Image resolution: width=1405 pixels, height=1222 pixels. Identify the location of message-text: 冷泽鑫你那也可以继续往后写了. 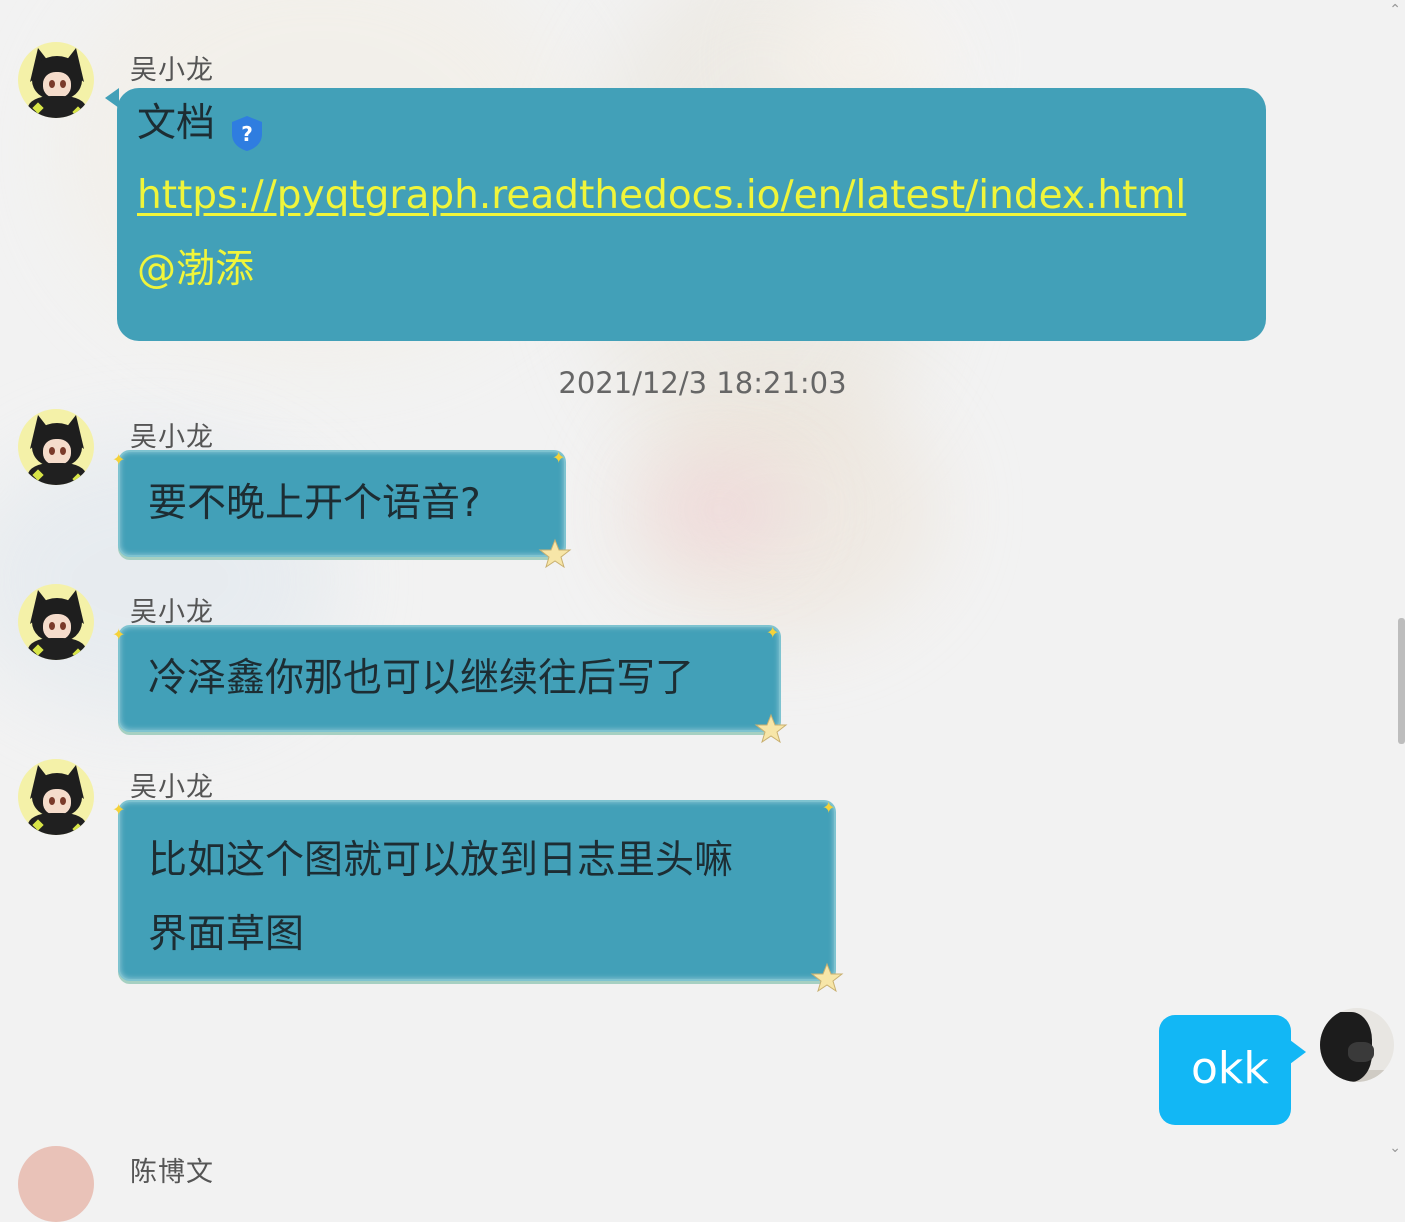
(421, 678).